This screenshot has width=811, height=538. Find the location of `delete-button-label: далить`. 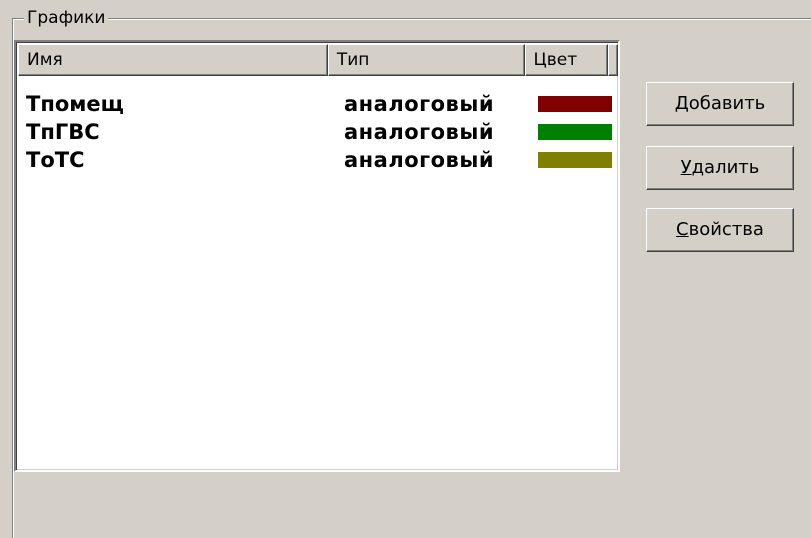

delete-button-label: далить is located at coordinates (725, 167).